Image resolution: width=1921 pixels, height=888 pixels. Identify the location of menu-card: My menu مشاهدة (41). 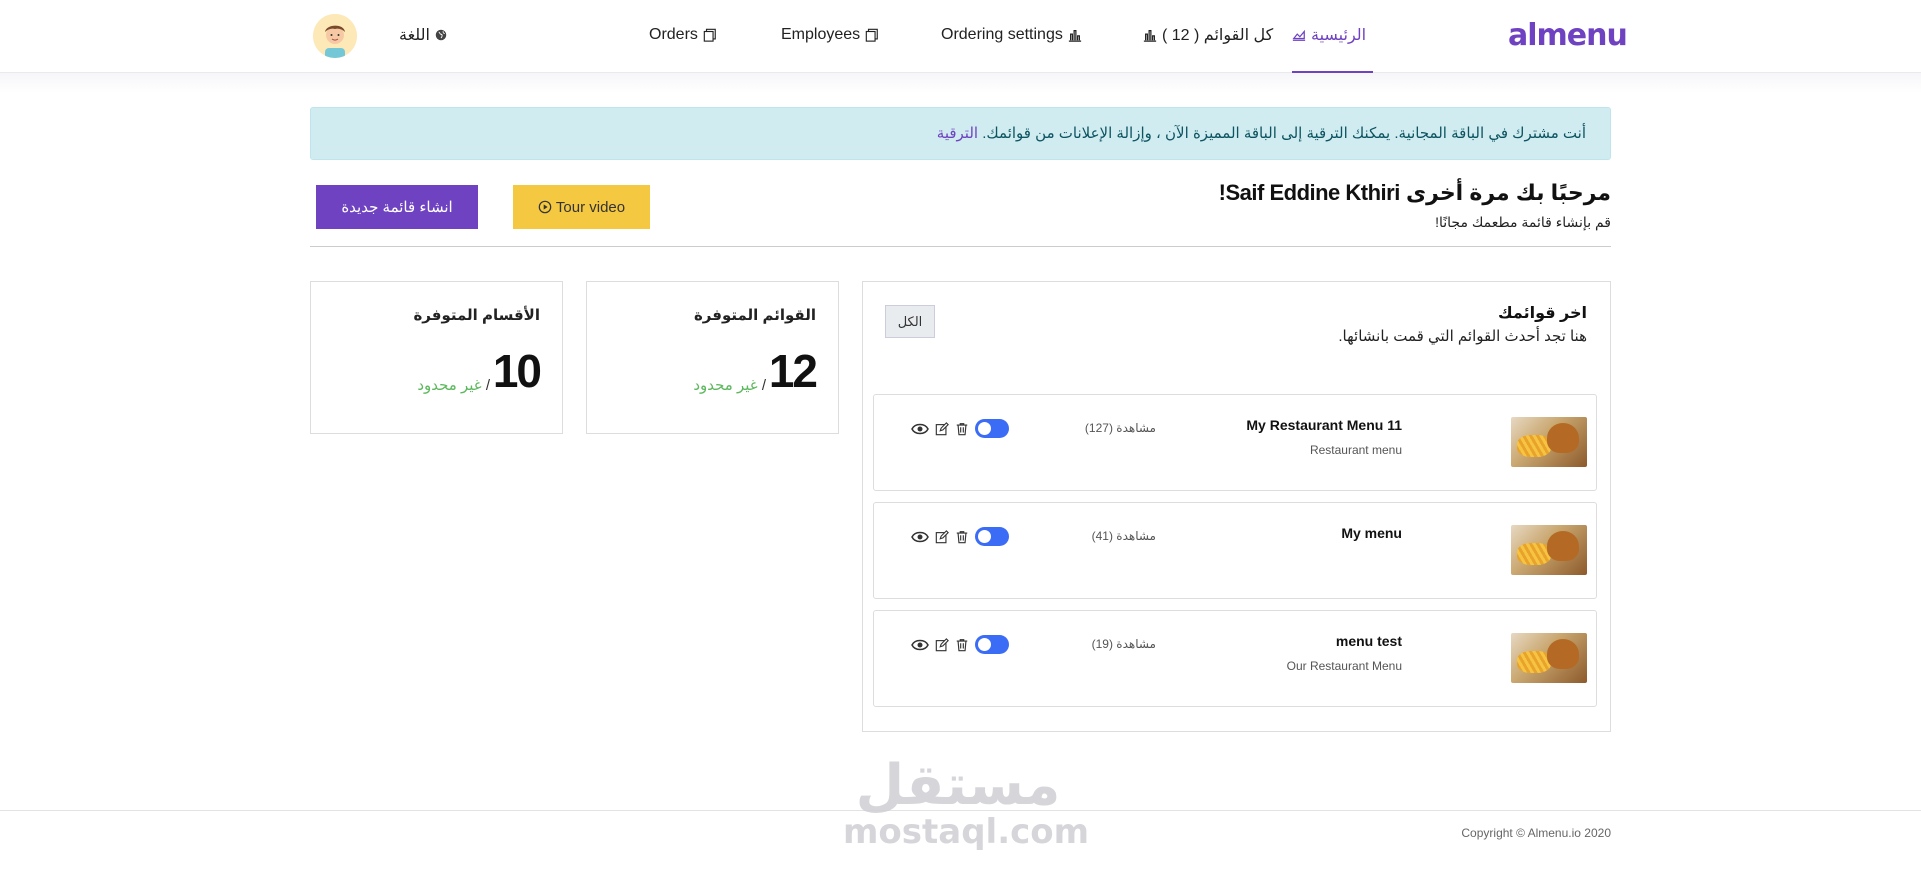
(1235, 550).